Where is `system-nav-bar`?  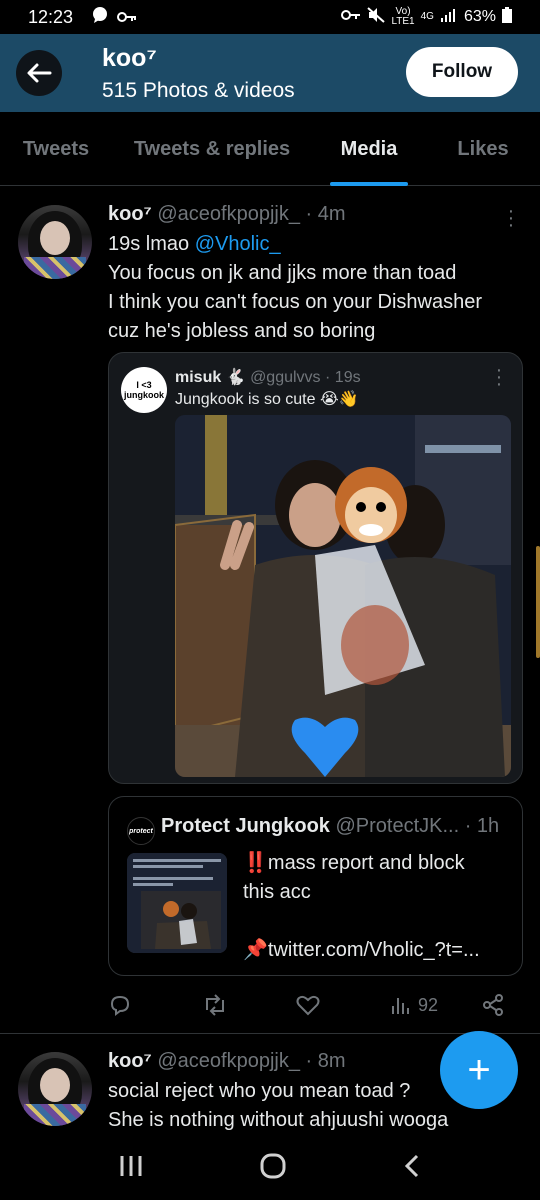 system-nav-bar is located at coordinates (270, 1169).